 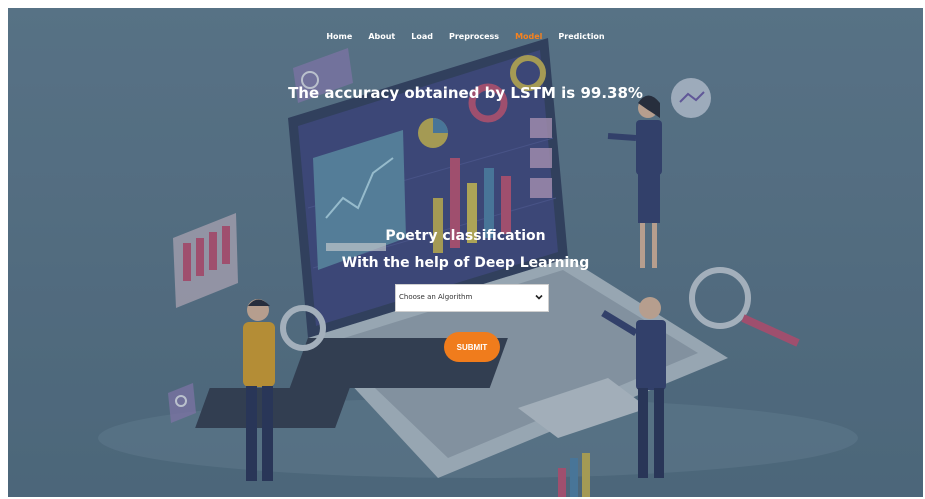 I want to click on nav-prediction: Prediction, so click(x=581, y=36).